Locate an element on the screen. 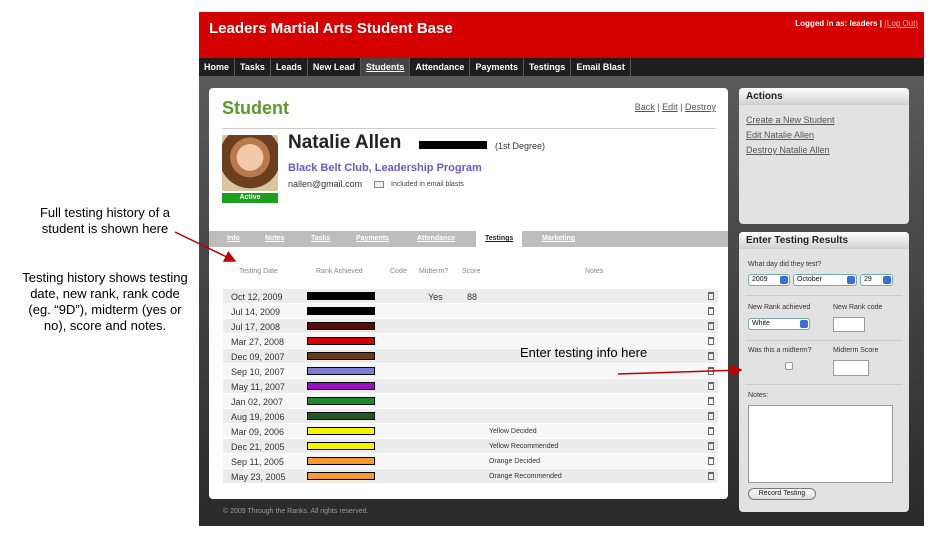  month-value: October is located at coordinates (809, 279).